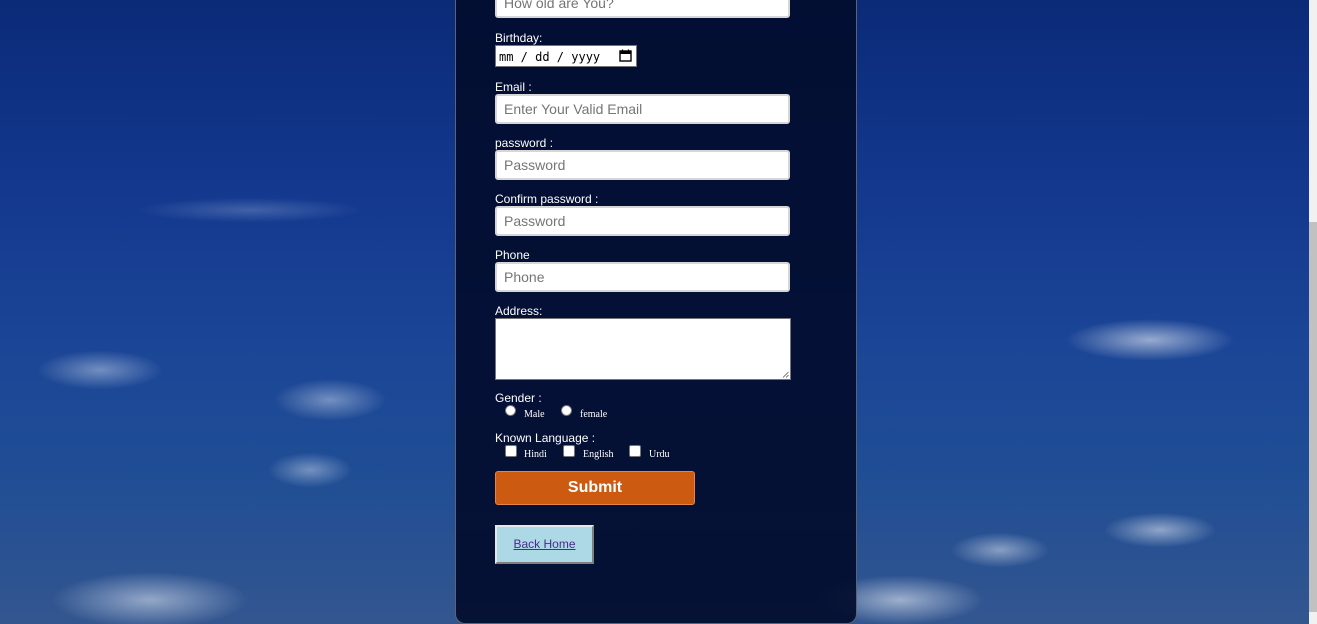 The height and width of the screenshot is (624, 1317). What do you see at coordinates (643, 349) in the screenshot?
I see `address-textarea` at bounding box center [643, 349].